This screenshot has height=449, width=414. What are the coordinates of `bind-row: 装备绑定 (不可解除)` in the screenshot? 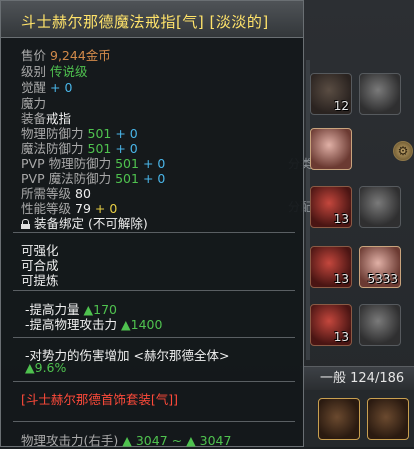 It's located at (84, 222).